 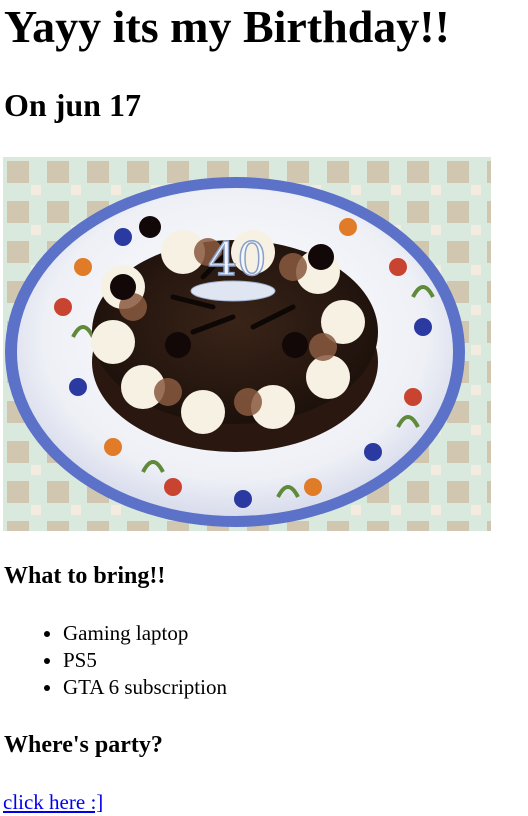 I want to click on cake-topper-text: 40, so click(x=237, y=259).